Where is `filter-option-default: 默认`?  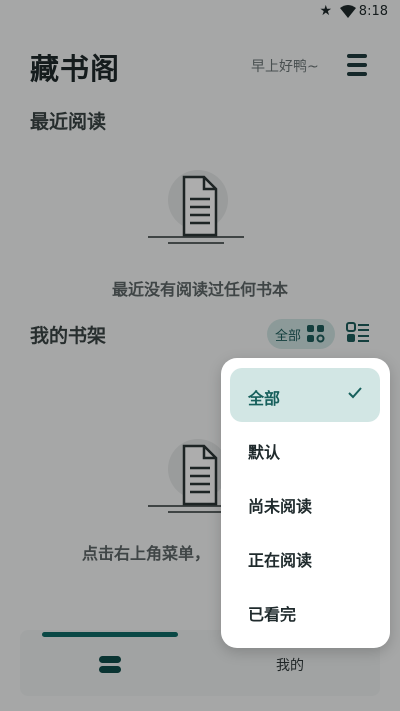 filter-option-default: 默认 is located at coordinates (305, 449).